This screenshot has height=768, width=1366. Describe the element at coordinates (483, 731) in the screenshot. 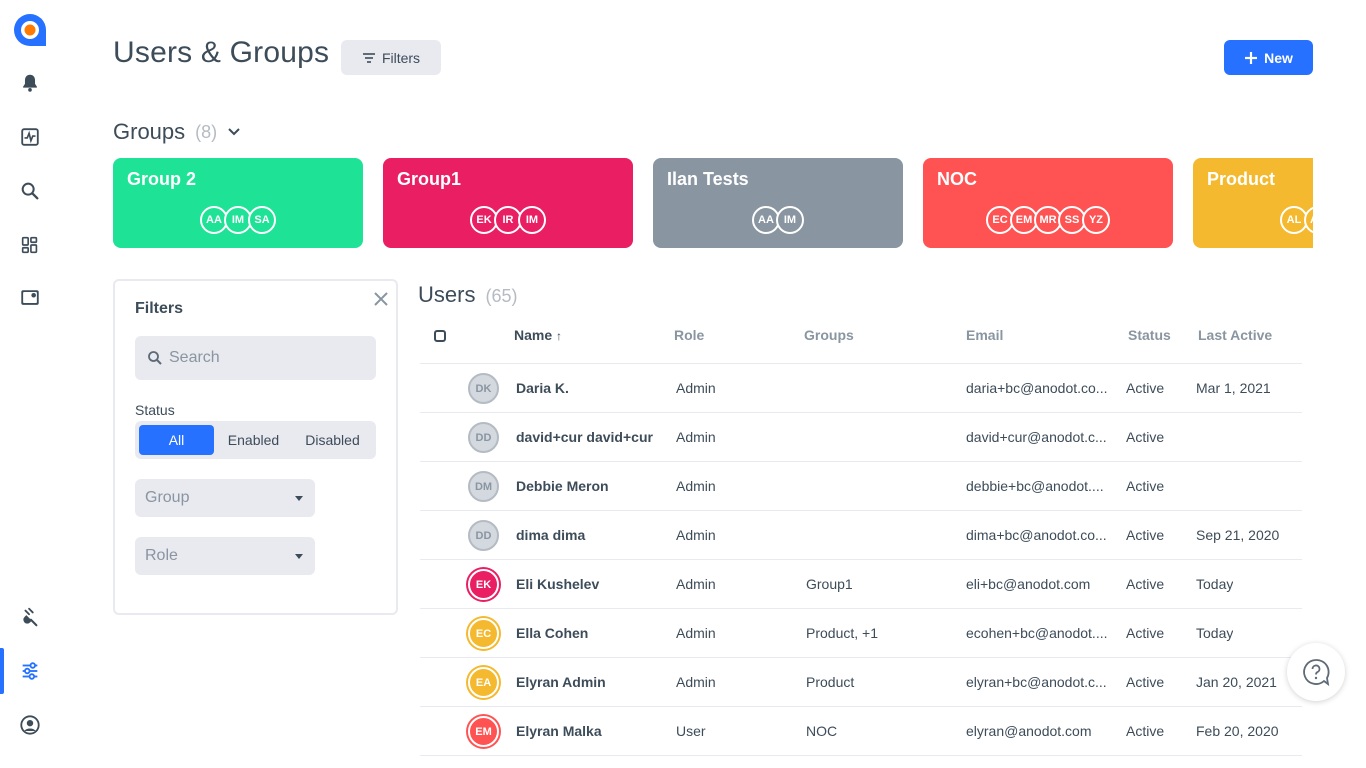

I see `avatar: EM` at that location.